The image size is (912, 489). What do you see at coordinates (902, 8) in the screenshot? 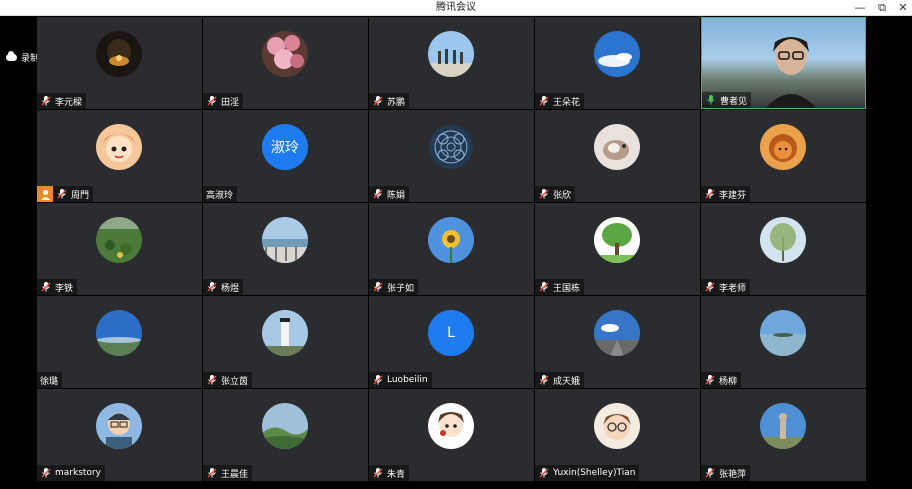
I see `close-button: ✕` at bounding box center [902, 8].